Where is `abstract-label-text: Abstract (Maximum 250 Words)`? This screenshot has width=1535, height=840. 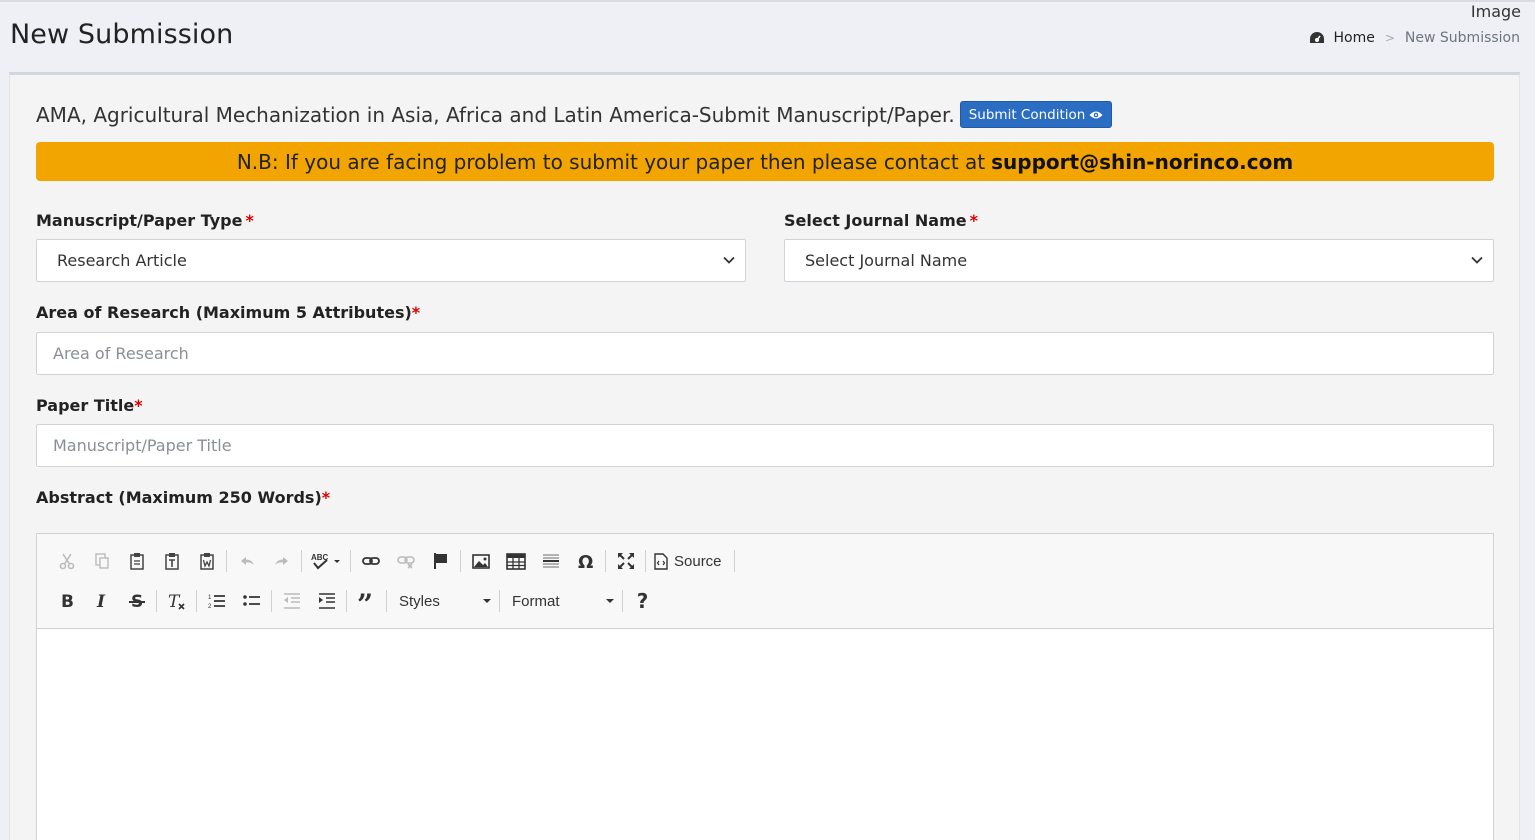 abstract-label-text: Abstract (Maximum 250 Words) is located at coordinates (179, 497).